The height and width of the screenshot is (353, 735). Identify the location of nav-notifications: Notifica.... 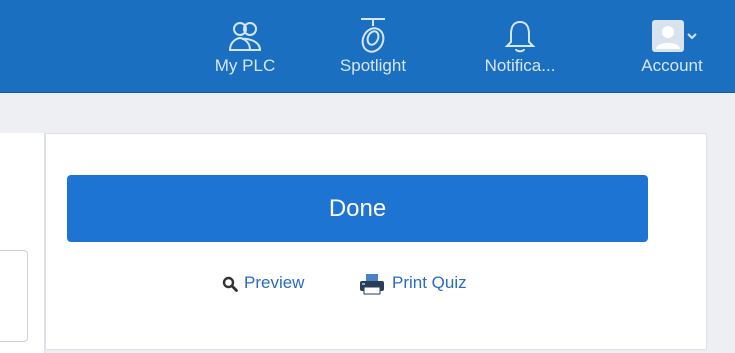
(520, 46).